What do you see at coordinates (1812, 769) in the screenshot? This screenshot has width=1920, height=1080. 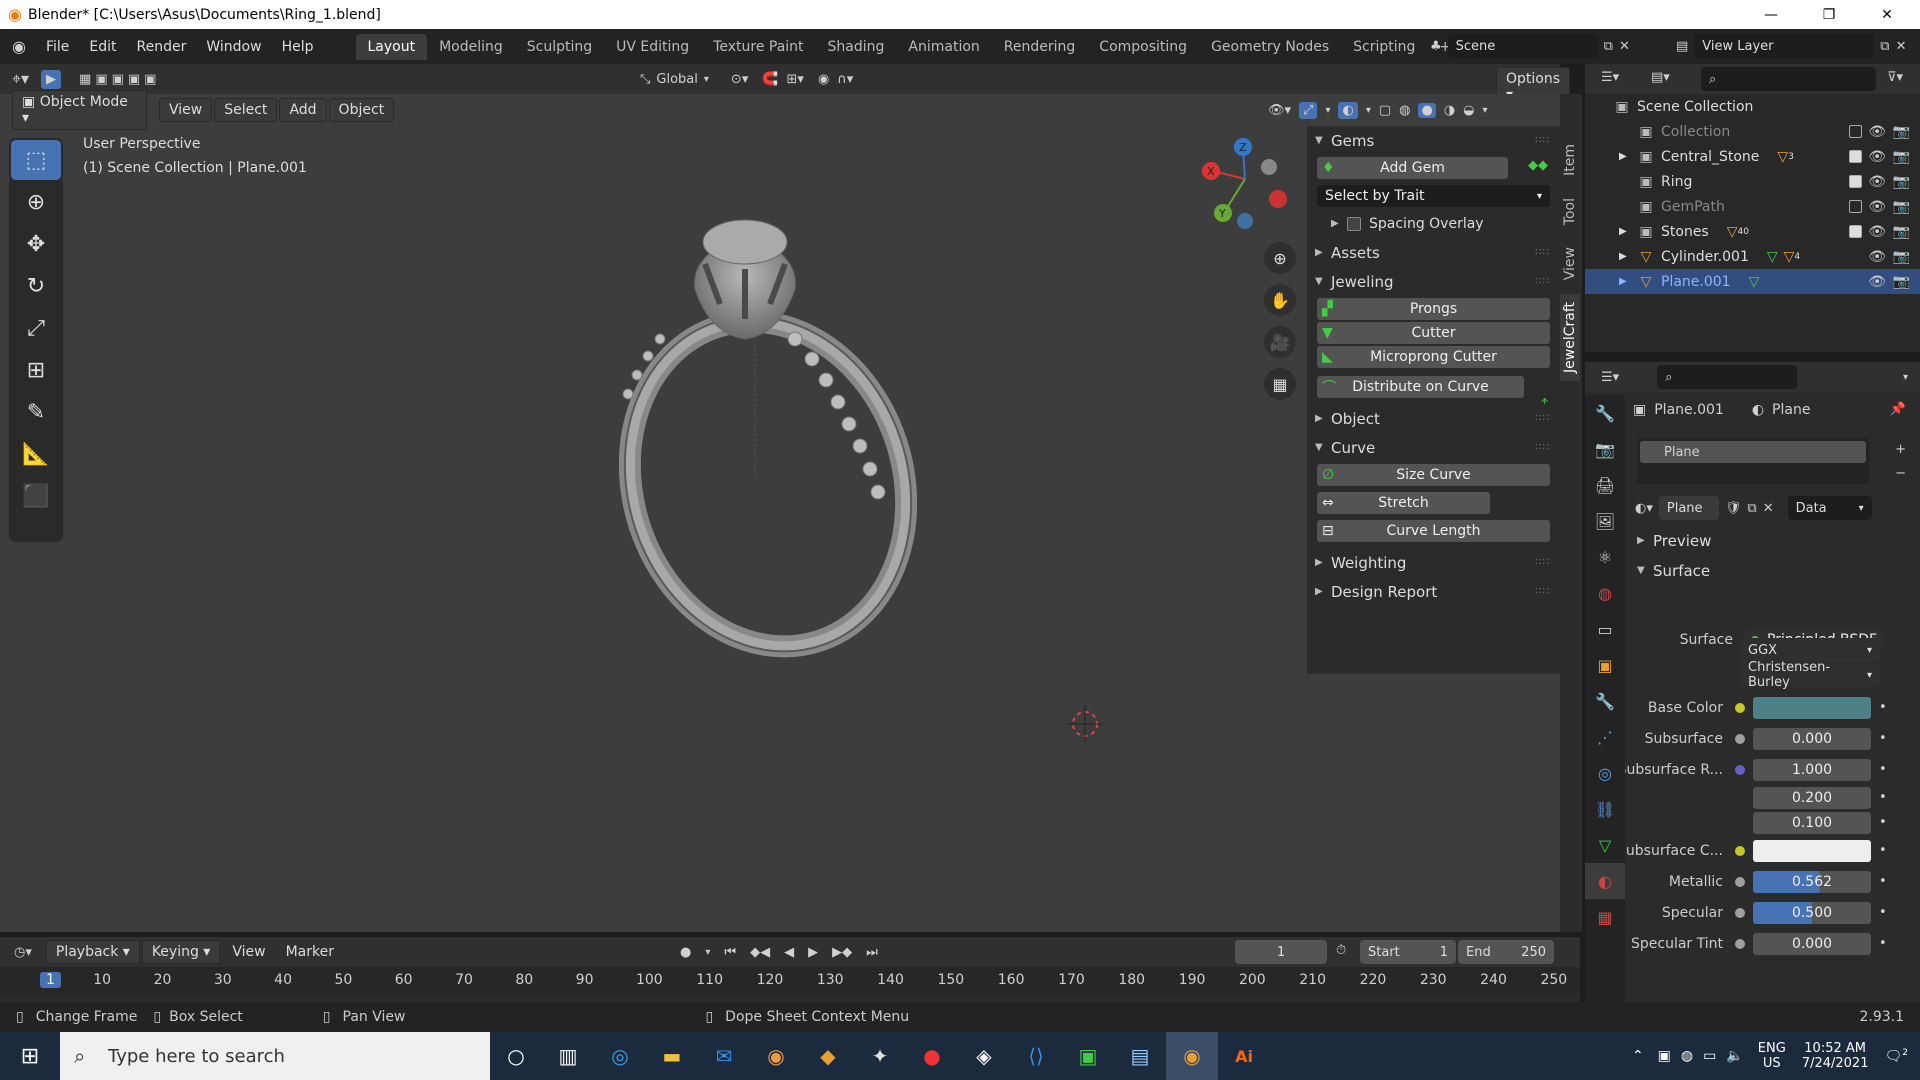 I see `property-value-field: 1.000` at bounding box center [1812, 769].